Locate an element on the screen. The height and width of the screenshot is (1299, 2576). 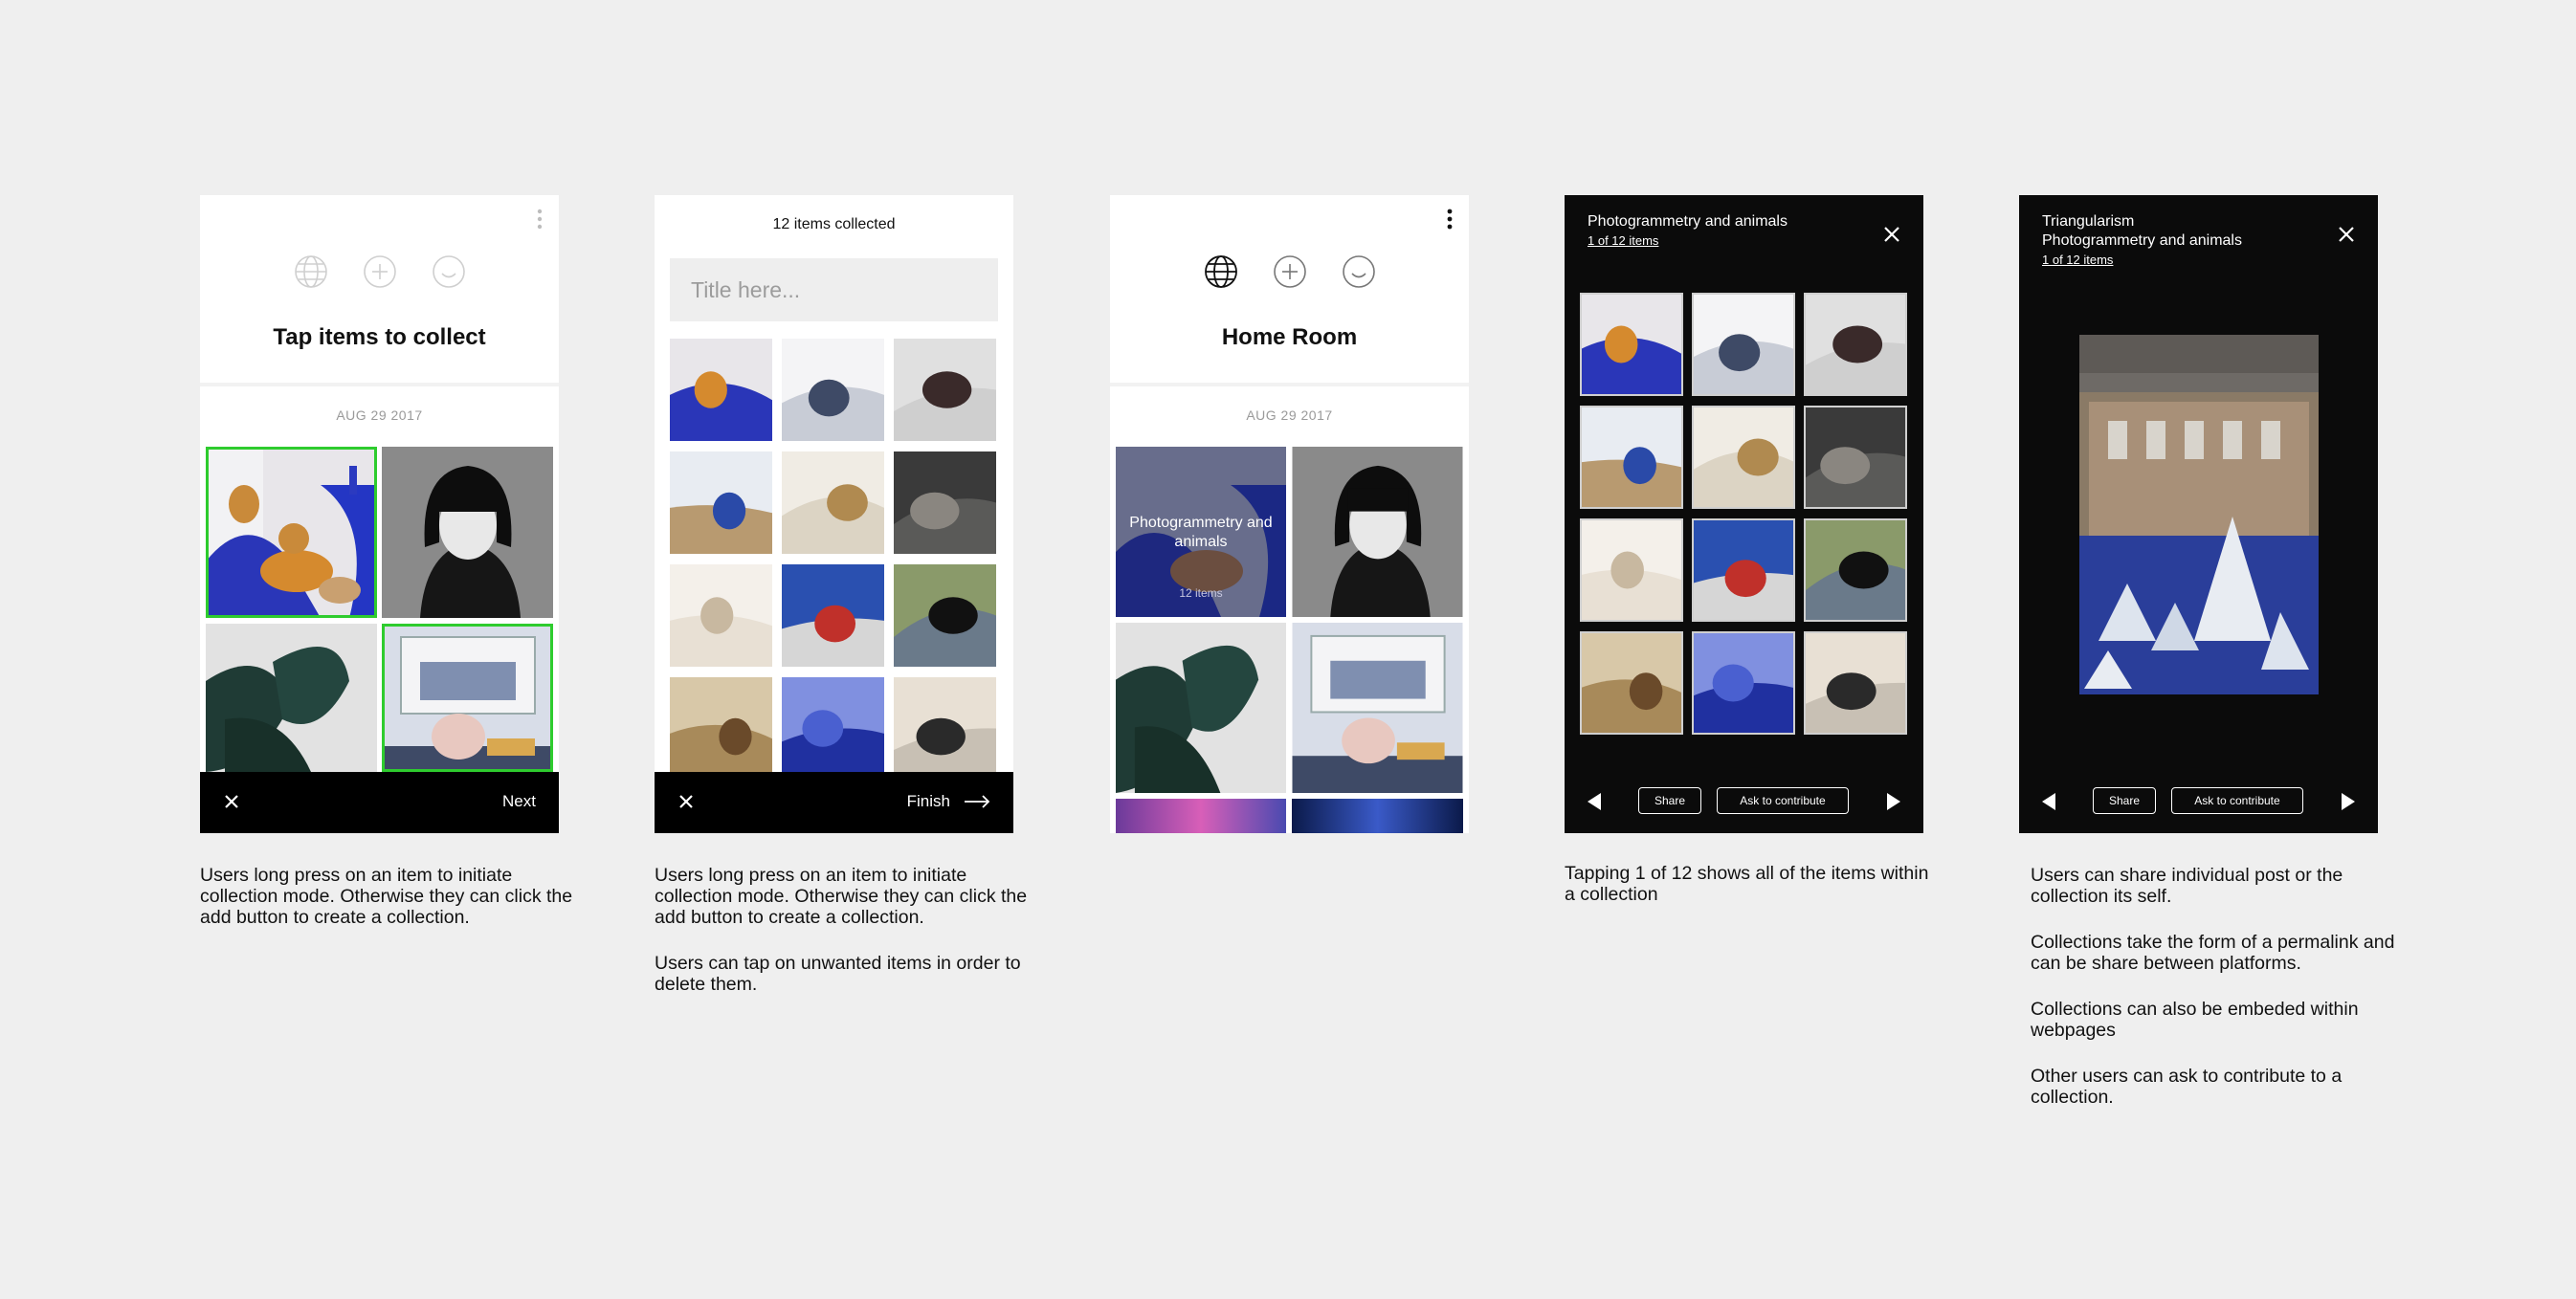
tile-gallery is located at coordinates (1377, 708).